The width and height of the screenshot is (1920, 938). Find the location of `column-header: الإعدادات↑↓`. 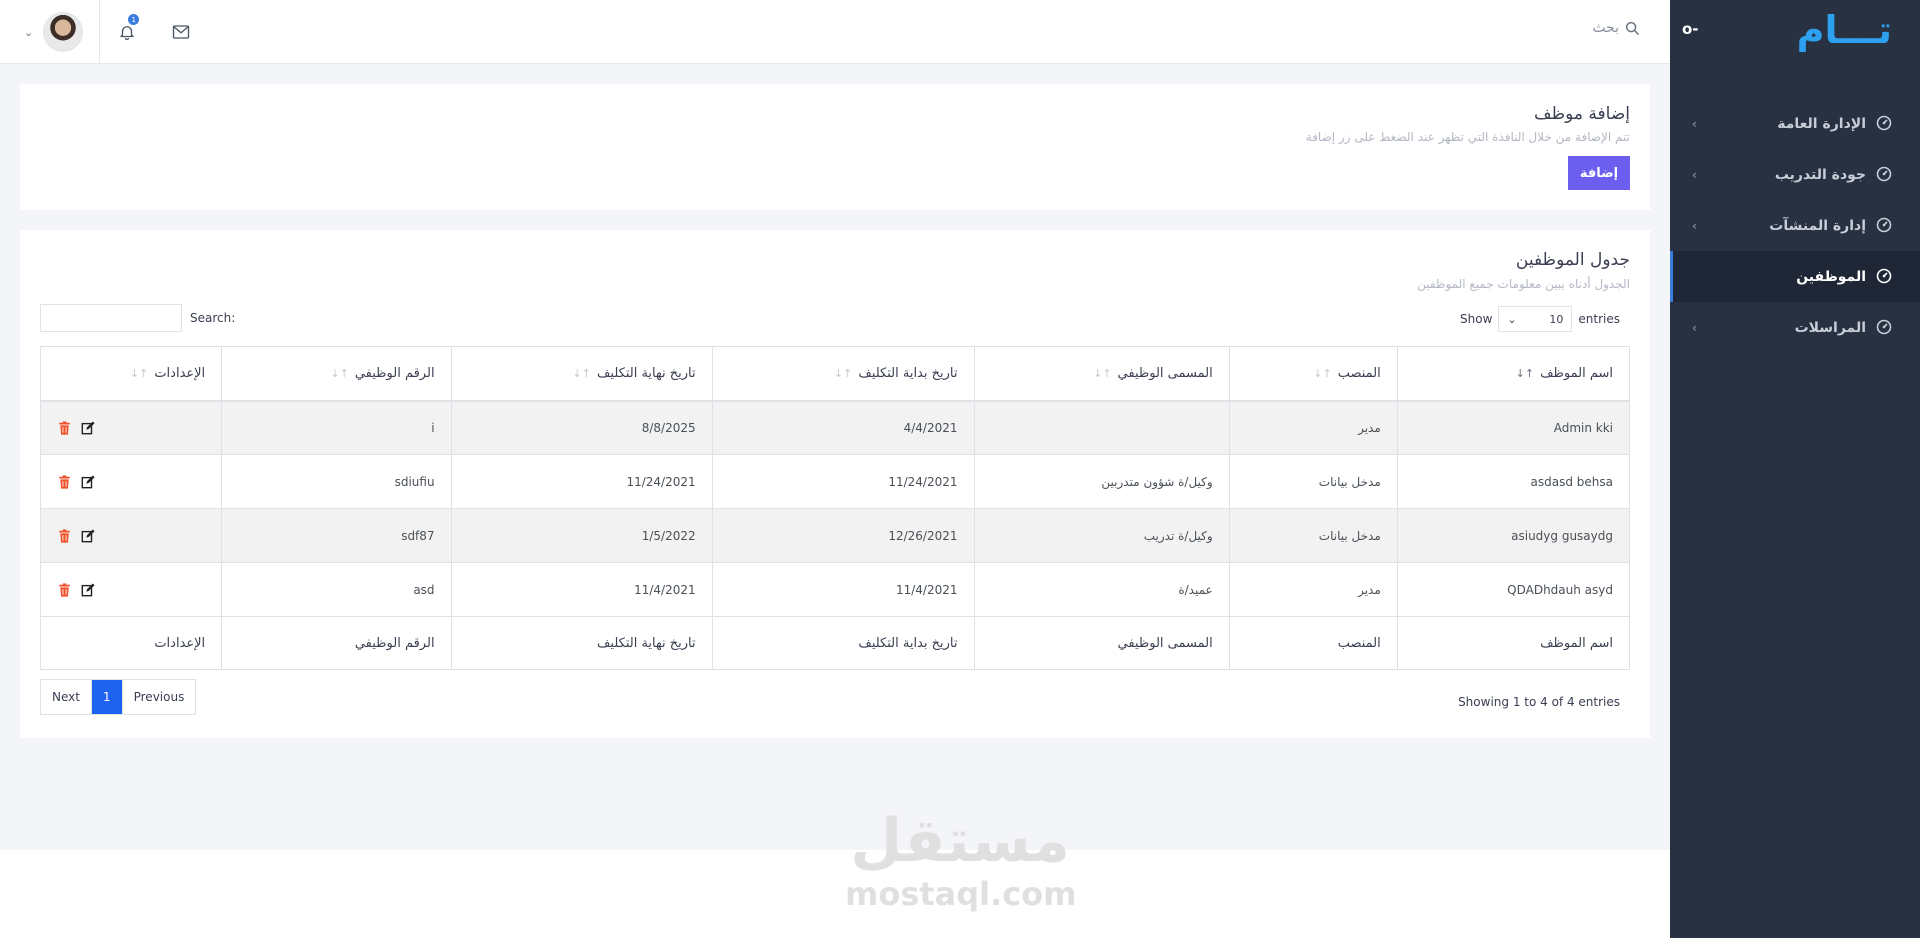

column-header: الإعدادات↑↓ is located at coordinates (131, 374).